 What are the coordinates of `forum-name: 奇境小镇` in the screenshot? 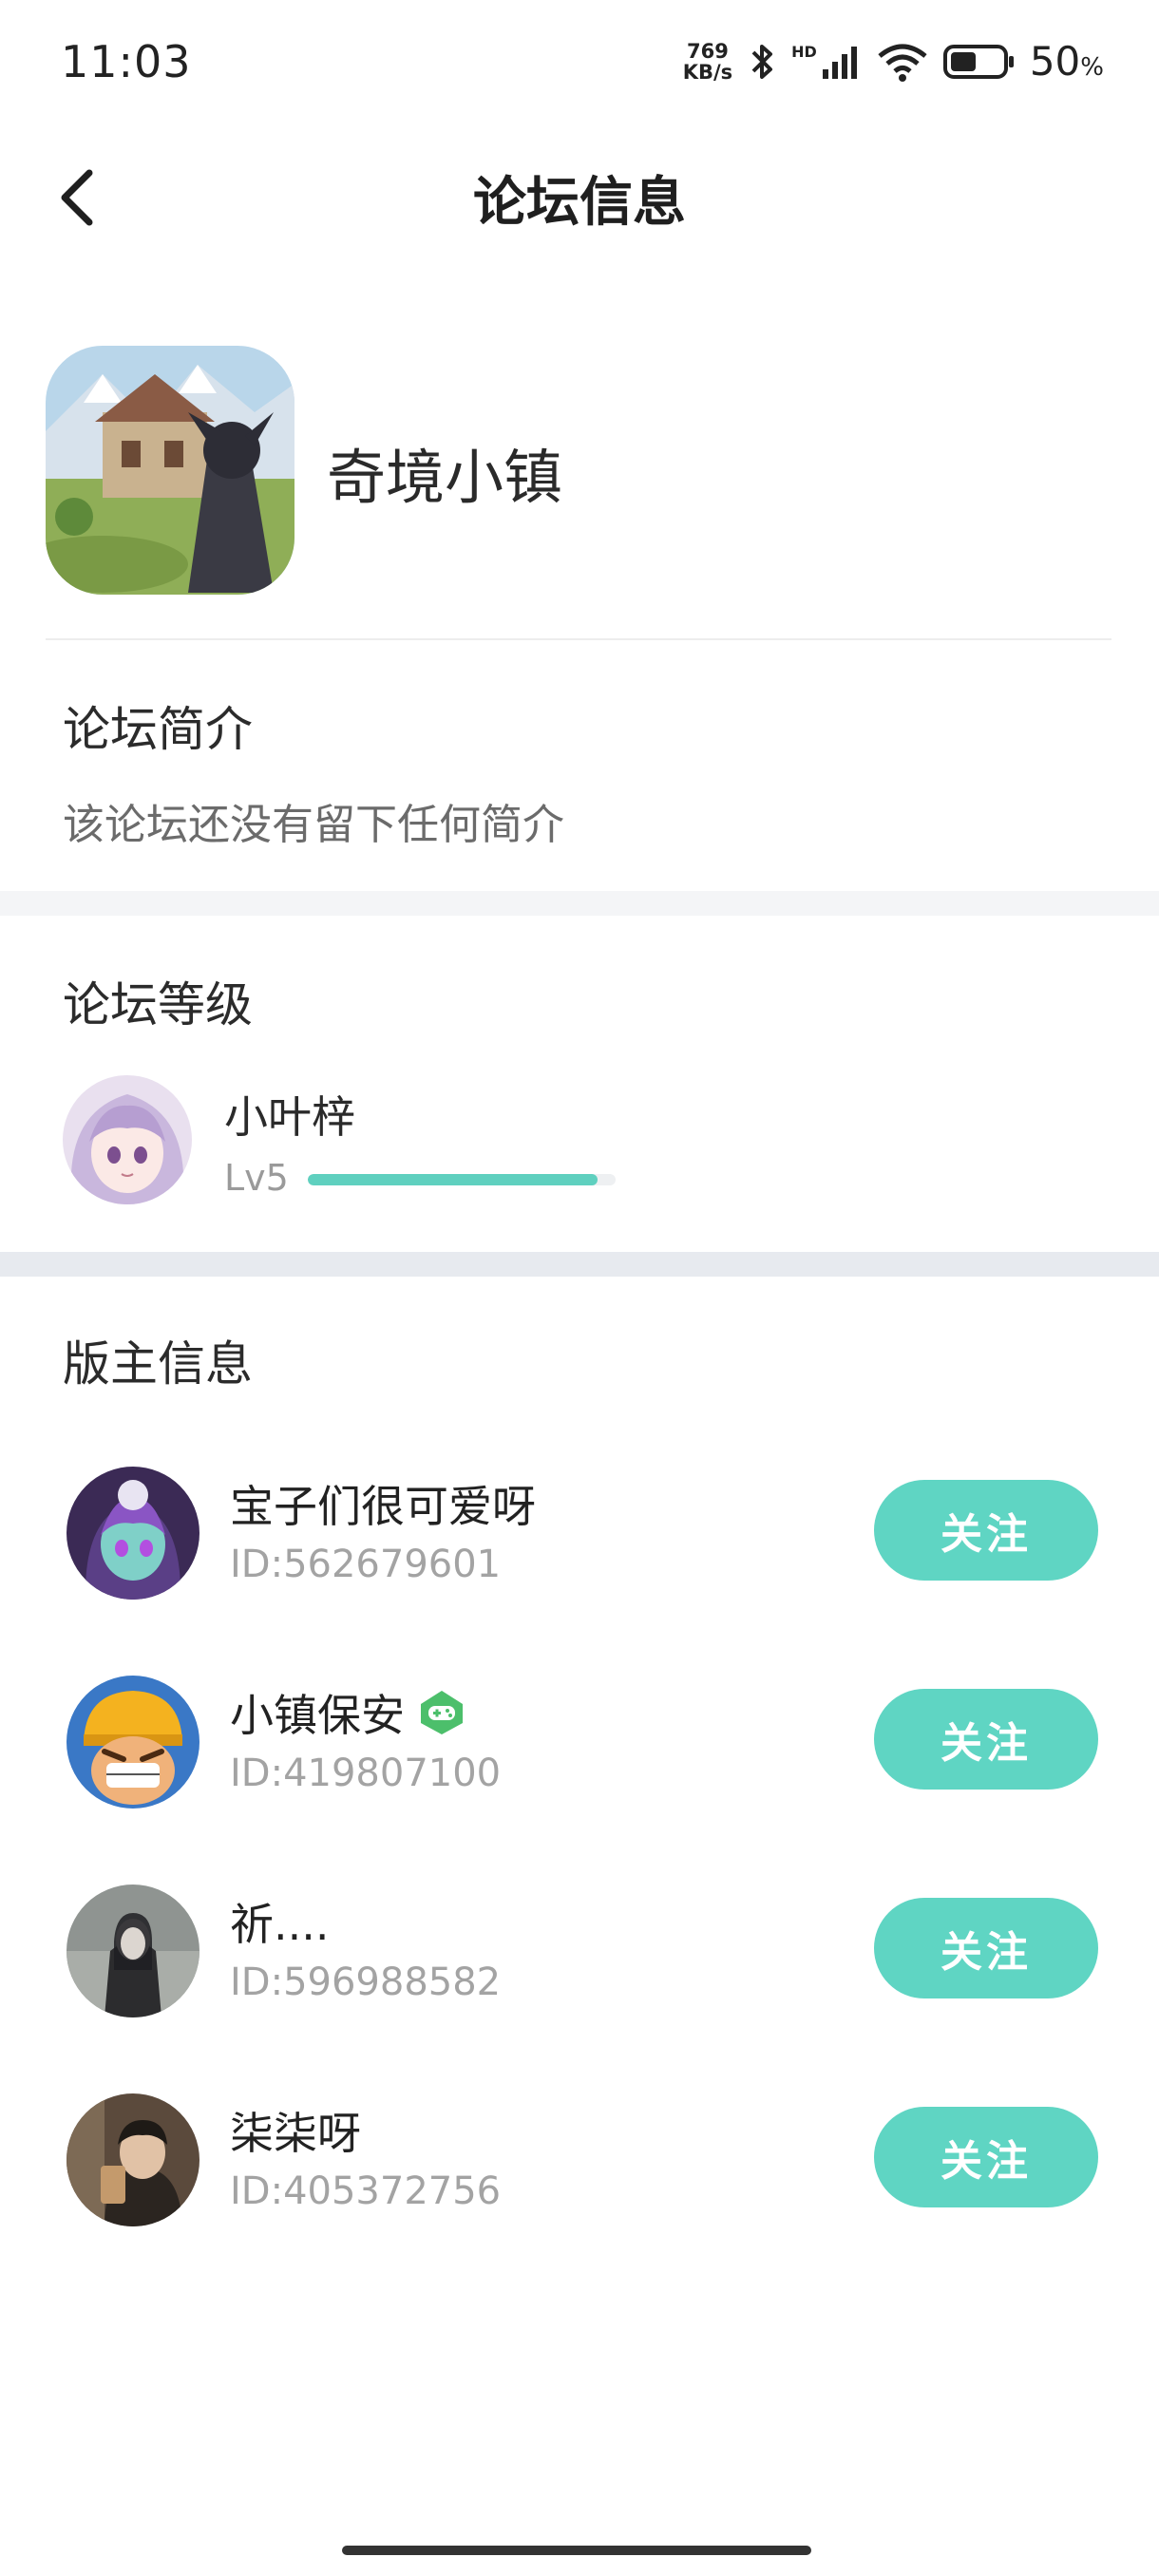 It's located at (445, 477).